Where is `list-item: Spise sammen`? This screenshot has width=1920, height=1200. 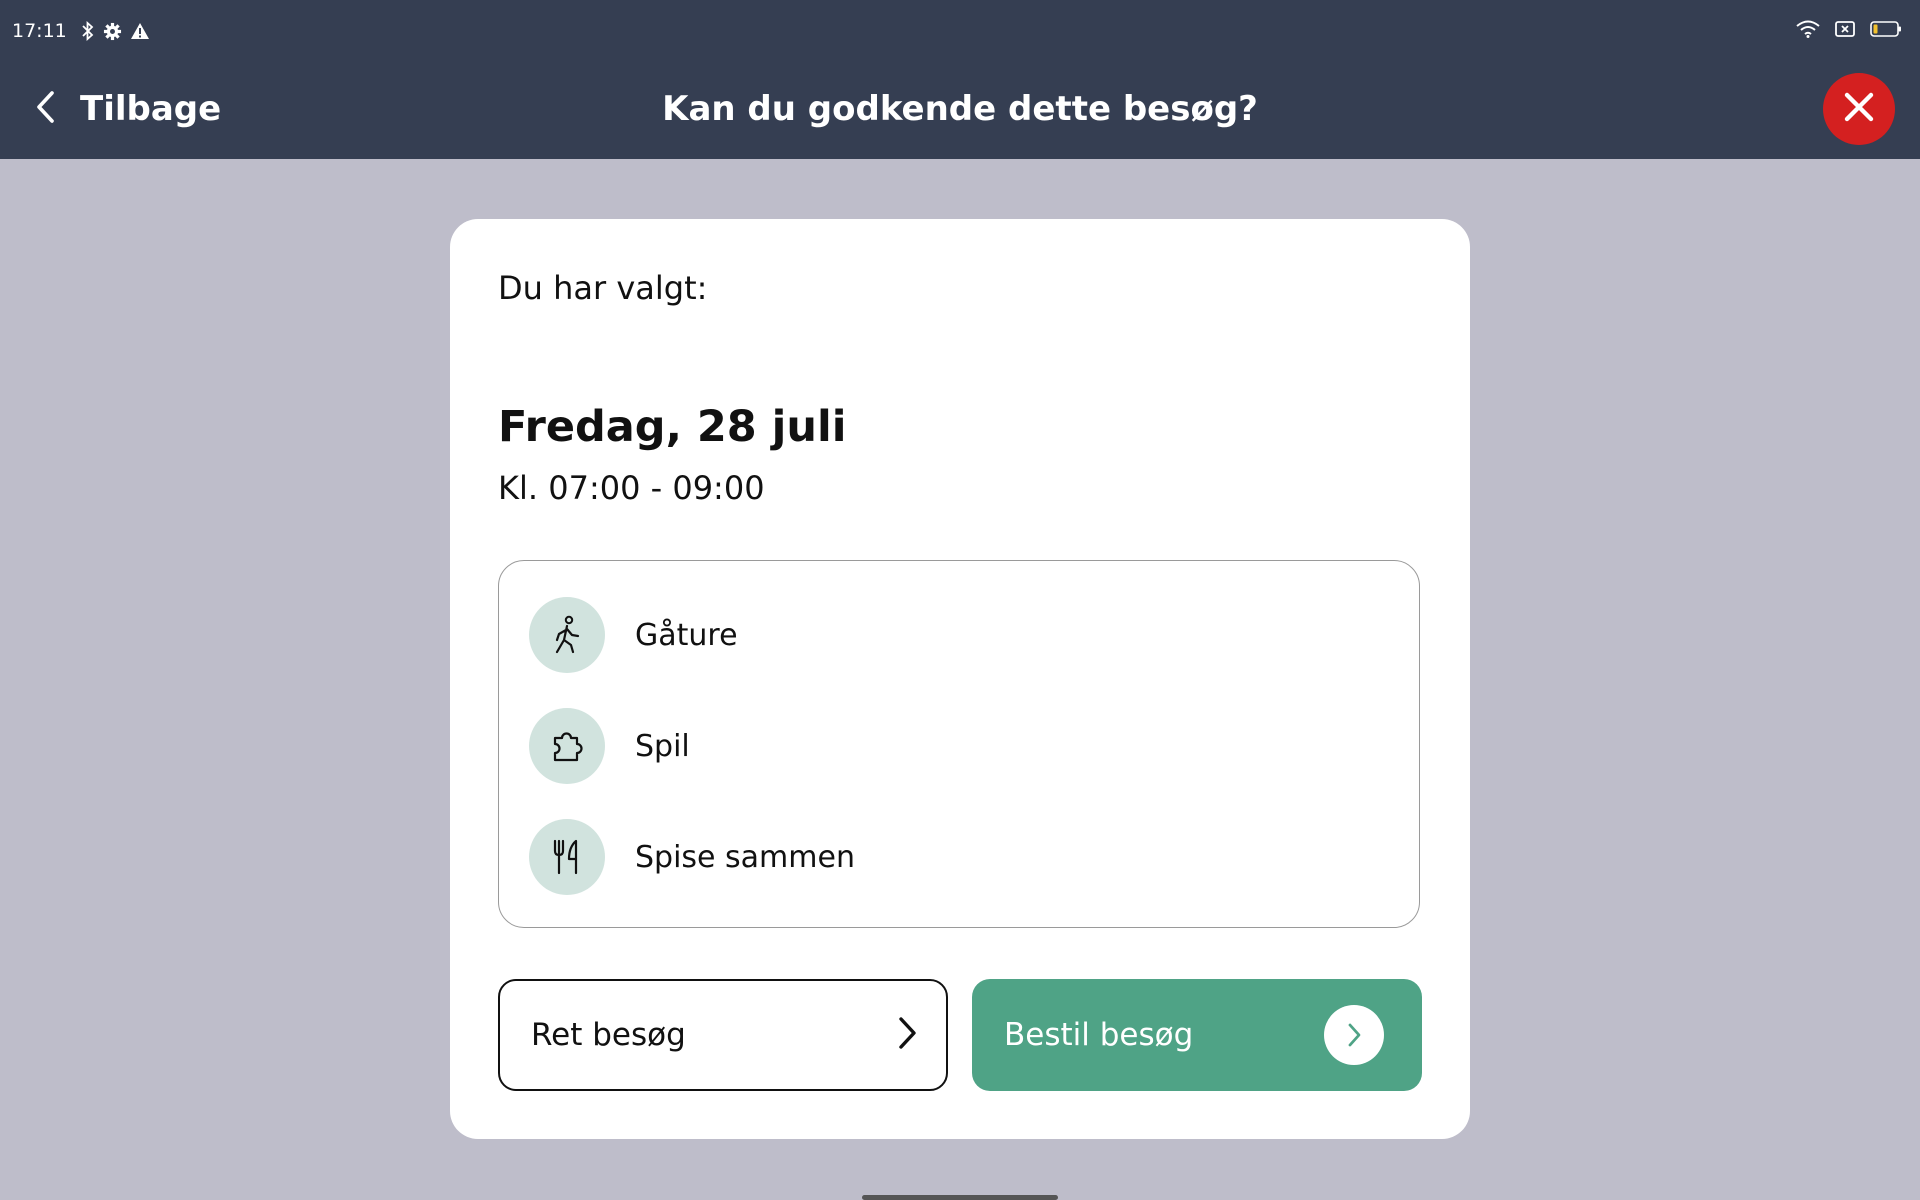 list-item: Spise sammen is located at coordinates (692, 857).